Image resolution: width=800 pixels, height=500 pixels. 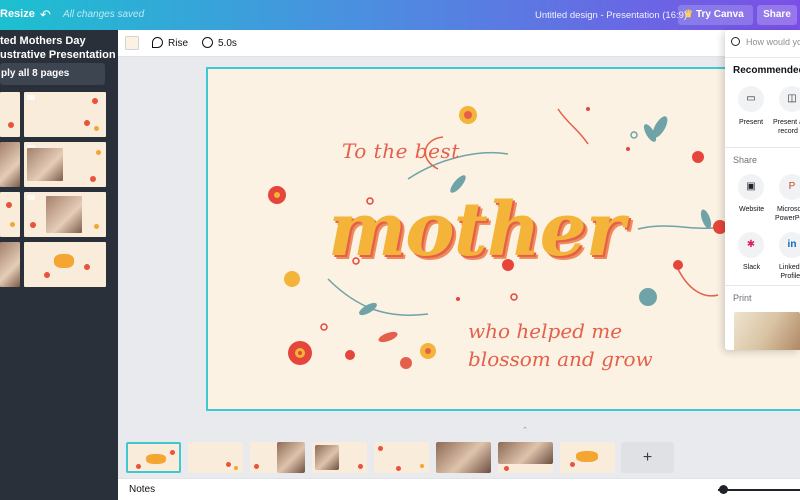 I want to click on document-title: Untitled design - Presentation (16:9), so click(x=611, y=15).